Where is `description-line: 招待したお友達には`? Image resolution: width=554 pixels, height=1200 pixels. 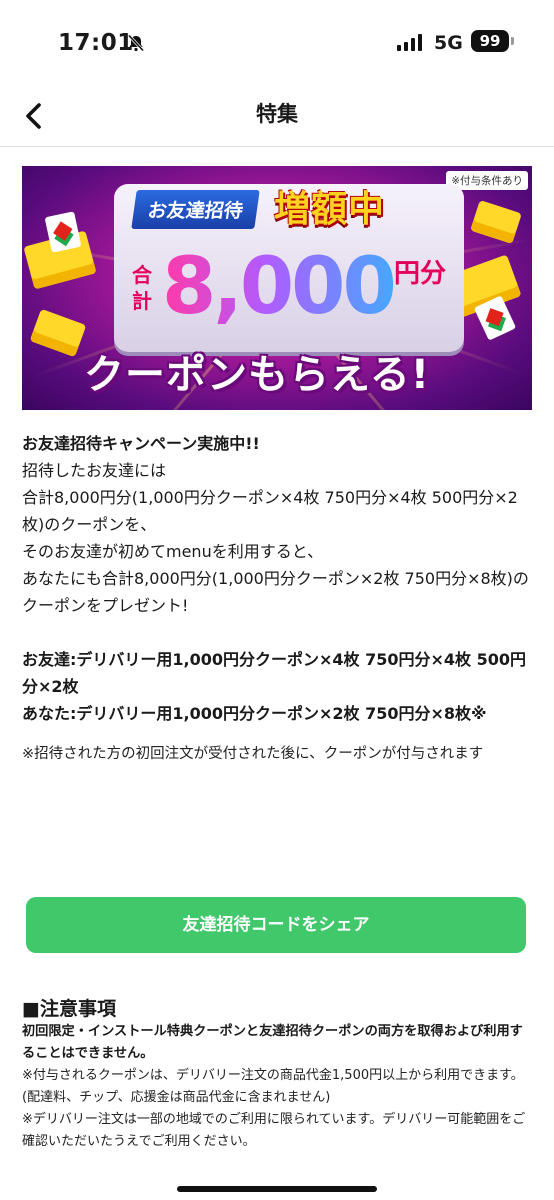 description-line: 招待したお友達には is located at coordinates (94, 470).